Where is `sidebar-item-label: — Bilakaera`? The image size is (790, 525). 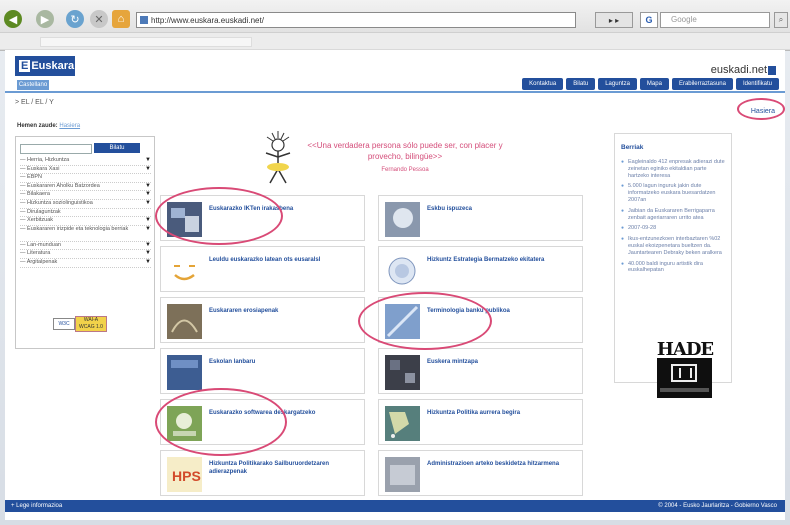
sidebar-item-label: — Bilakaera is located at coordinates (35, 194).